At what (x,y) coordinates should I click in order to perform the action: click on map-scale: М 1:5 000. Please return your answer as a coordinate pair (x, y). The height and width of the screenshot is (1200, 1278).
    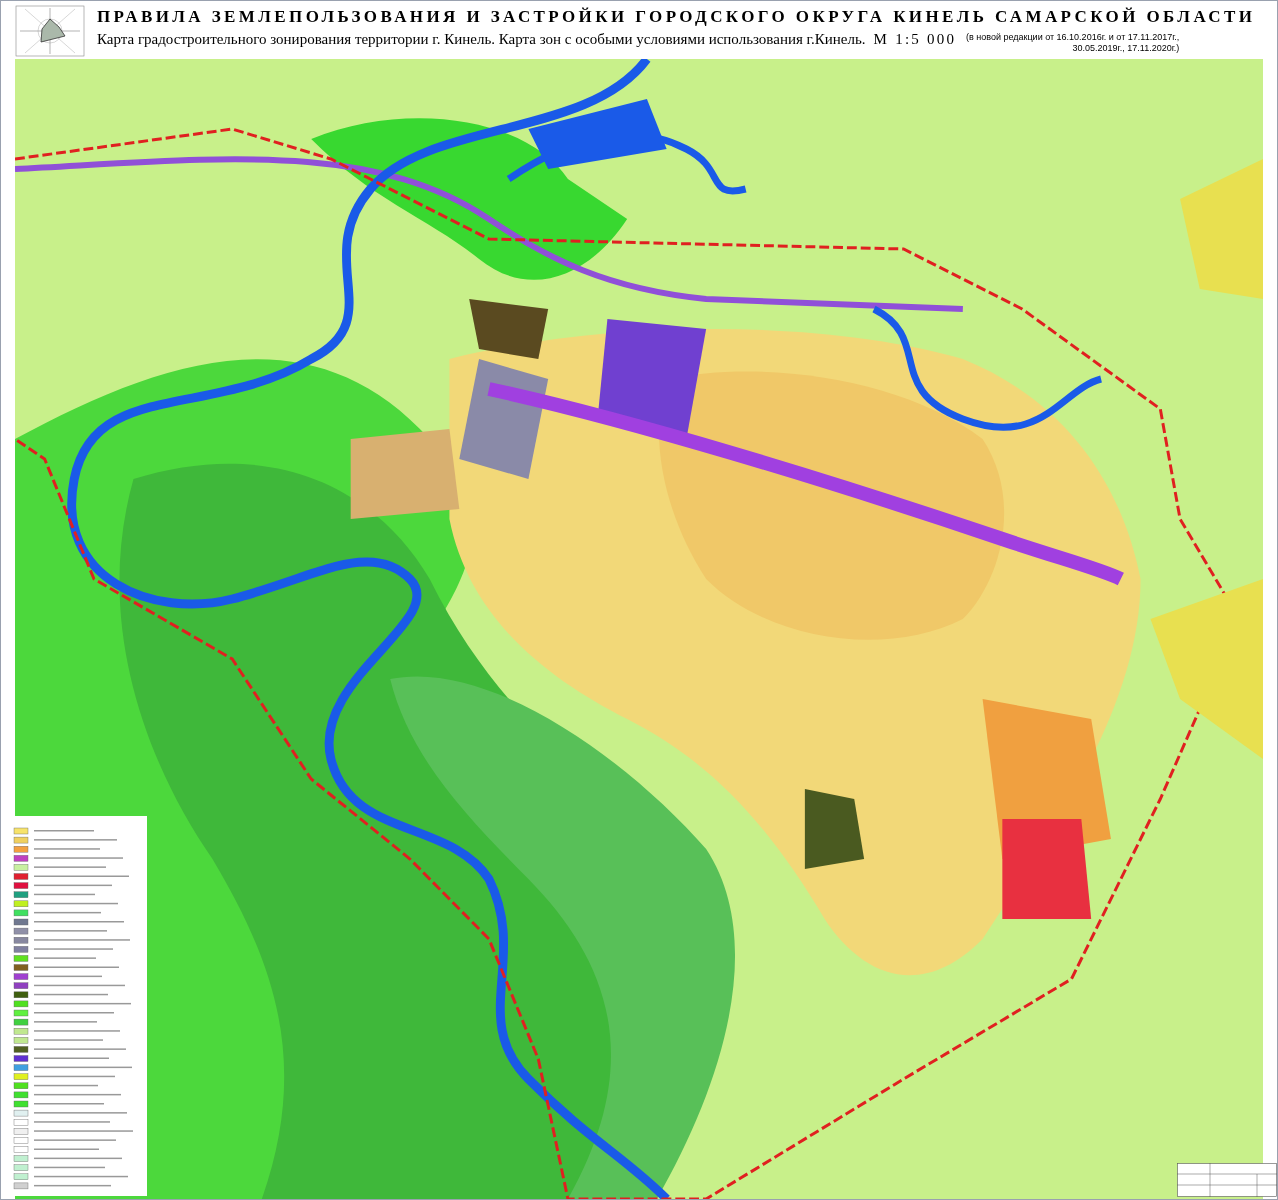
    Looking at the image, I should click on (915, 39).